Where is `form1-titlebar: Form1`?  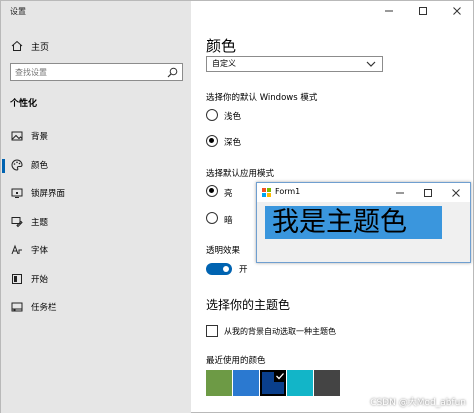 form1-titlebar: Form1 is located at coordinates (363, 192).